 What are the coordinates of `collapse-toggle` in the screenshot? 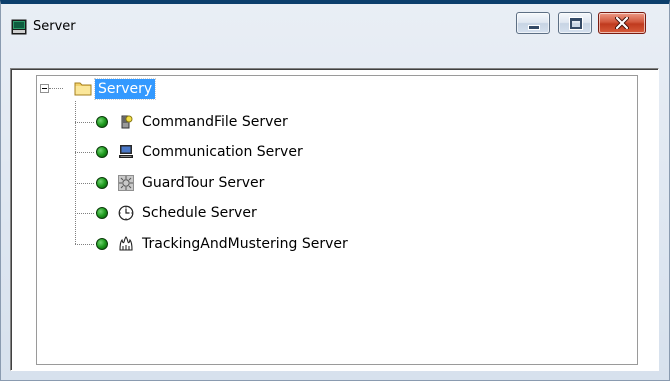 It's located at (44, 88).